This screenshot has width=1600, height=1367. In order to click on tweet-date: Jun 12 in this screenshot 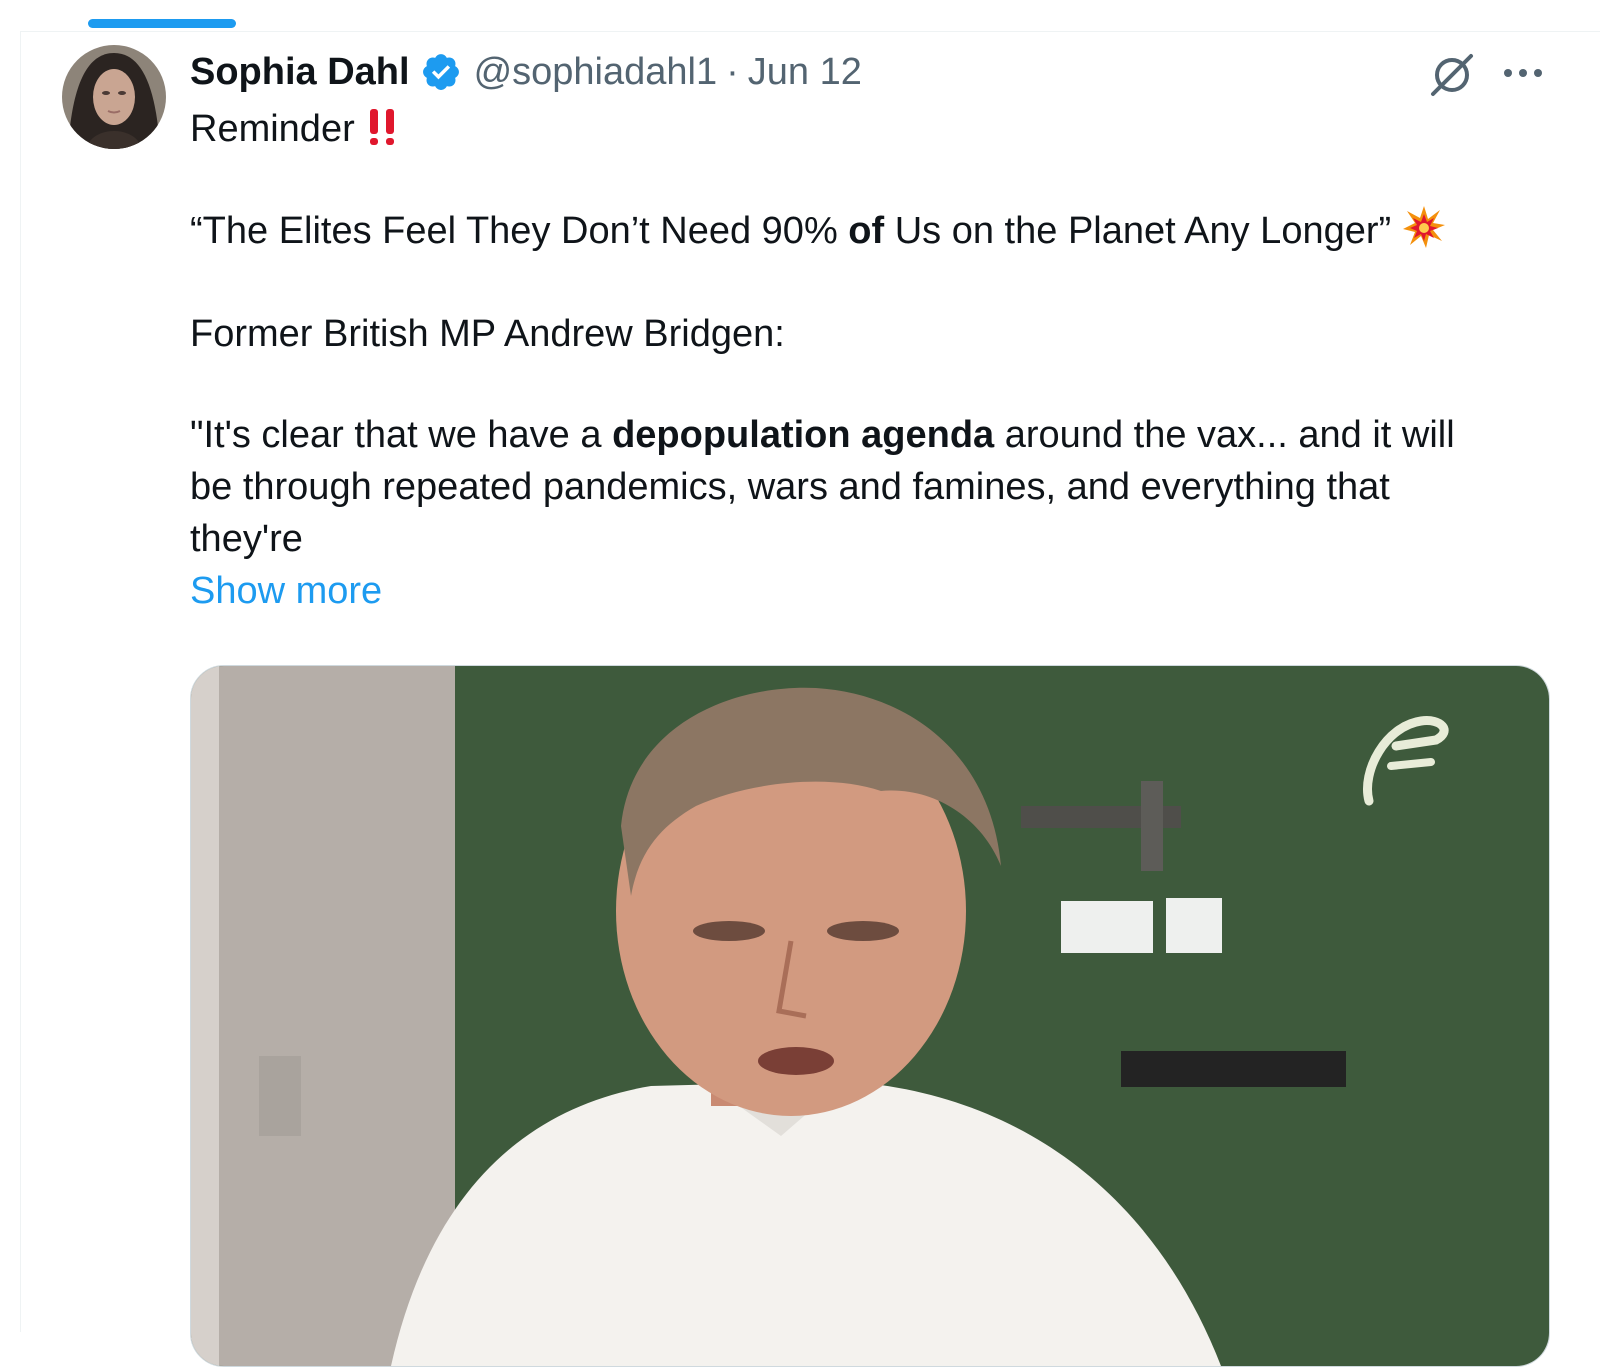, I will do `click(805, 72)`.